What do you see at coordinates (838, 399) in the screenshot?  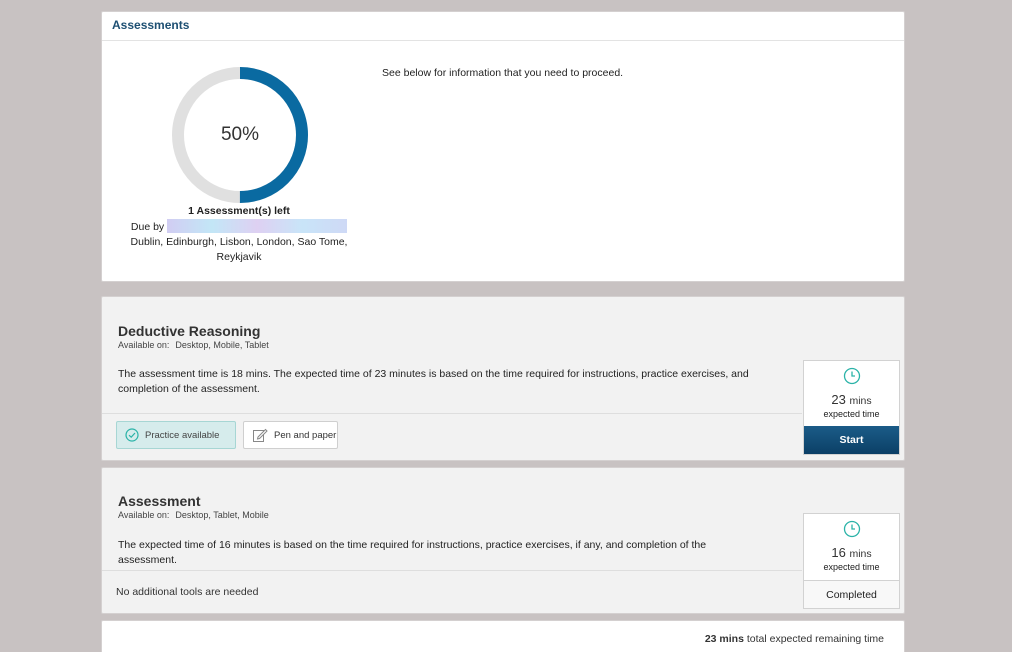 I see `time-number: 23` at bounding box center [838, 399].